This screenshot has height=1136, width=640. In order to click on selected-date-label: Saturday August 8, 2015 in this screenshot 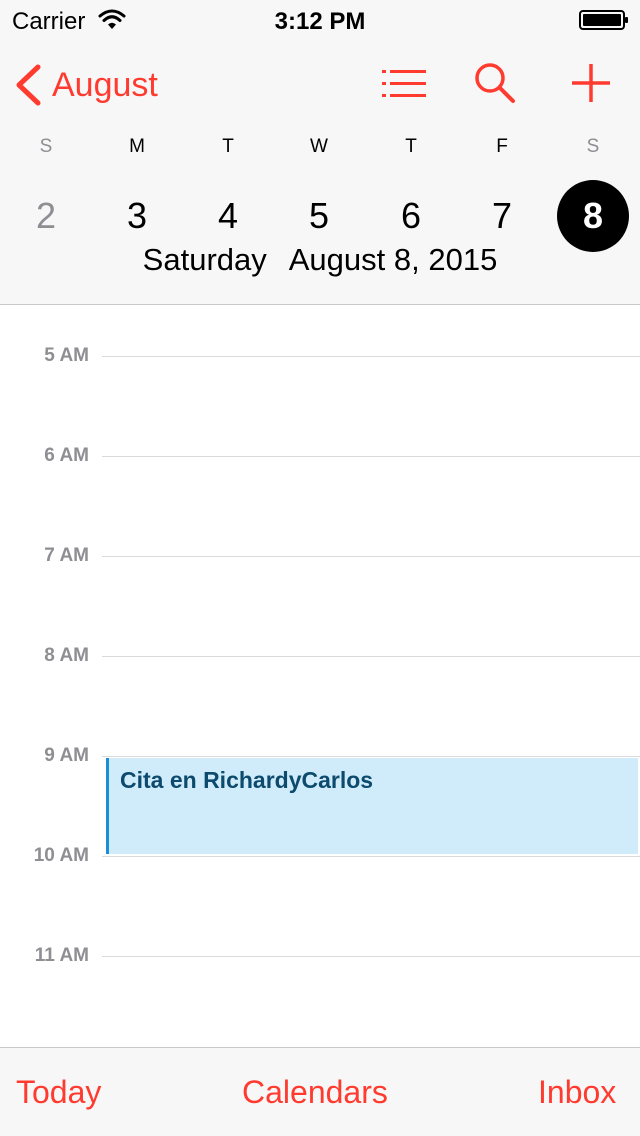, I will do `click(320, 260)`.